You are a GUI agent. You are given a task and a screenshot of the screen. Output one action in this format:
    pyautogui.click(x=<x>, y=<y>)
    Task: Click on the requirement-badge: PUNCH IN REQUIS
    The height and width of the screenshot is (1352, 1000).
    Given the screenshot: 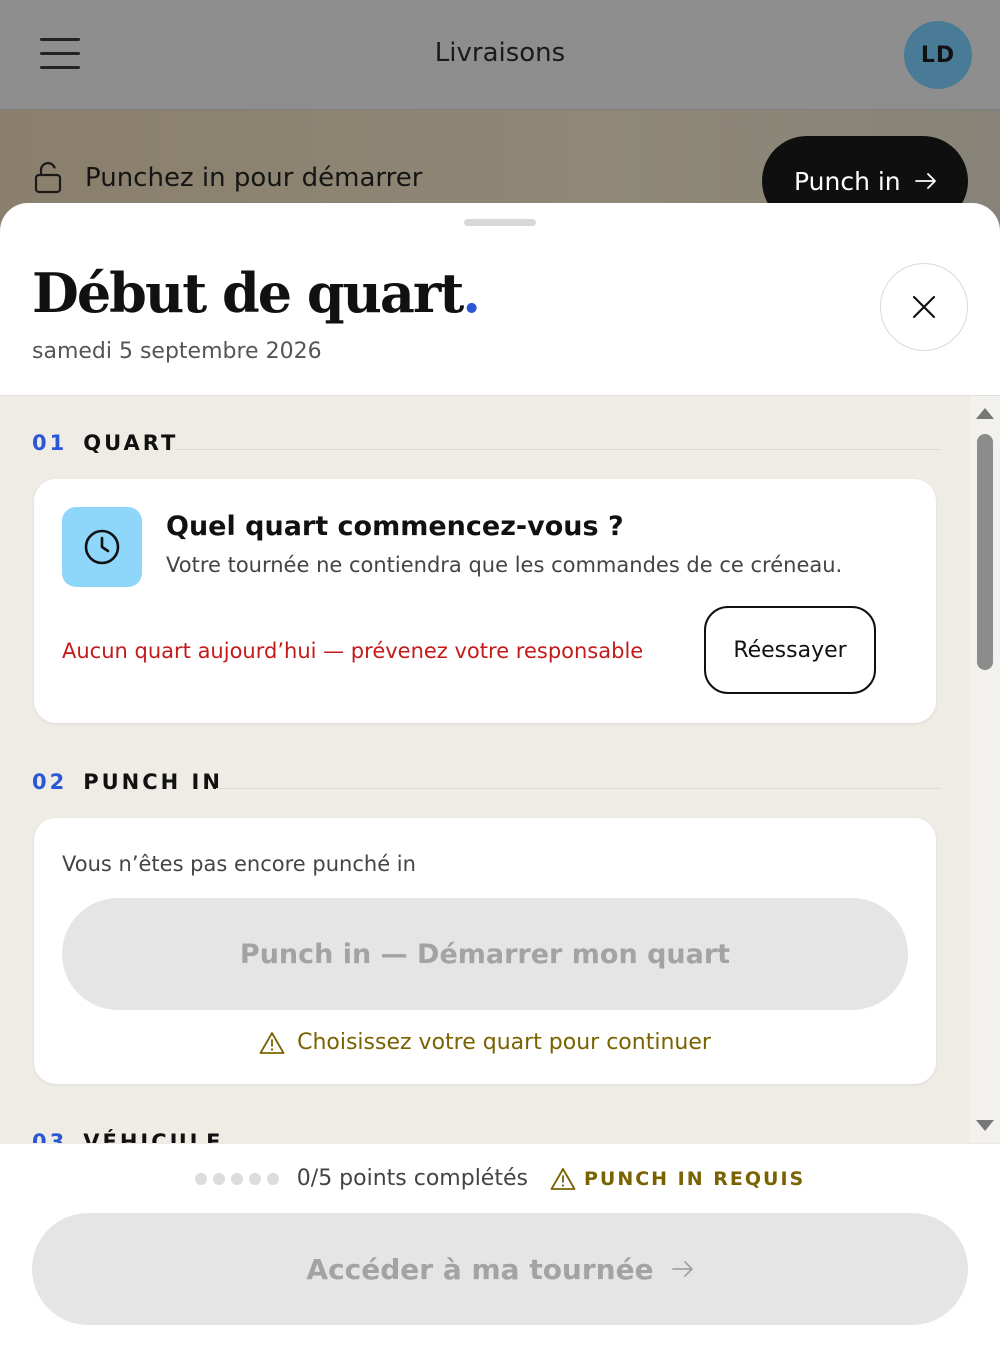 What is the action you would take?
    pyautogui.click(x=677, y=1179)
    